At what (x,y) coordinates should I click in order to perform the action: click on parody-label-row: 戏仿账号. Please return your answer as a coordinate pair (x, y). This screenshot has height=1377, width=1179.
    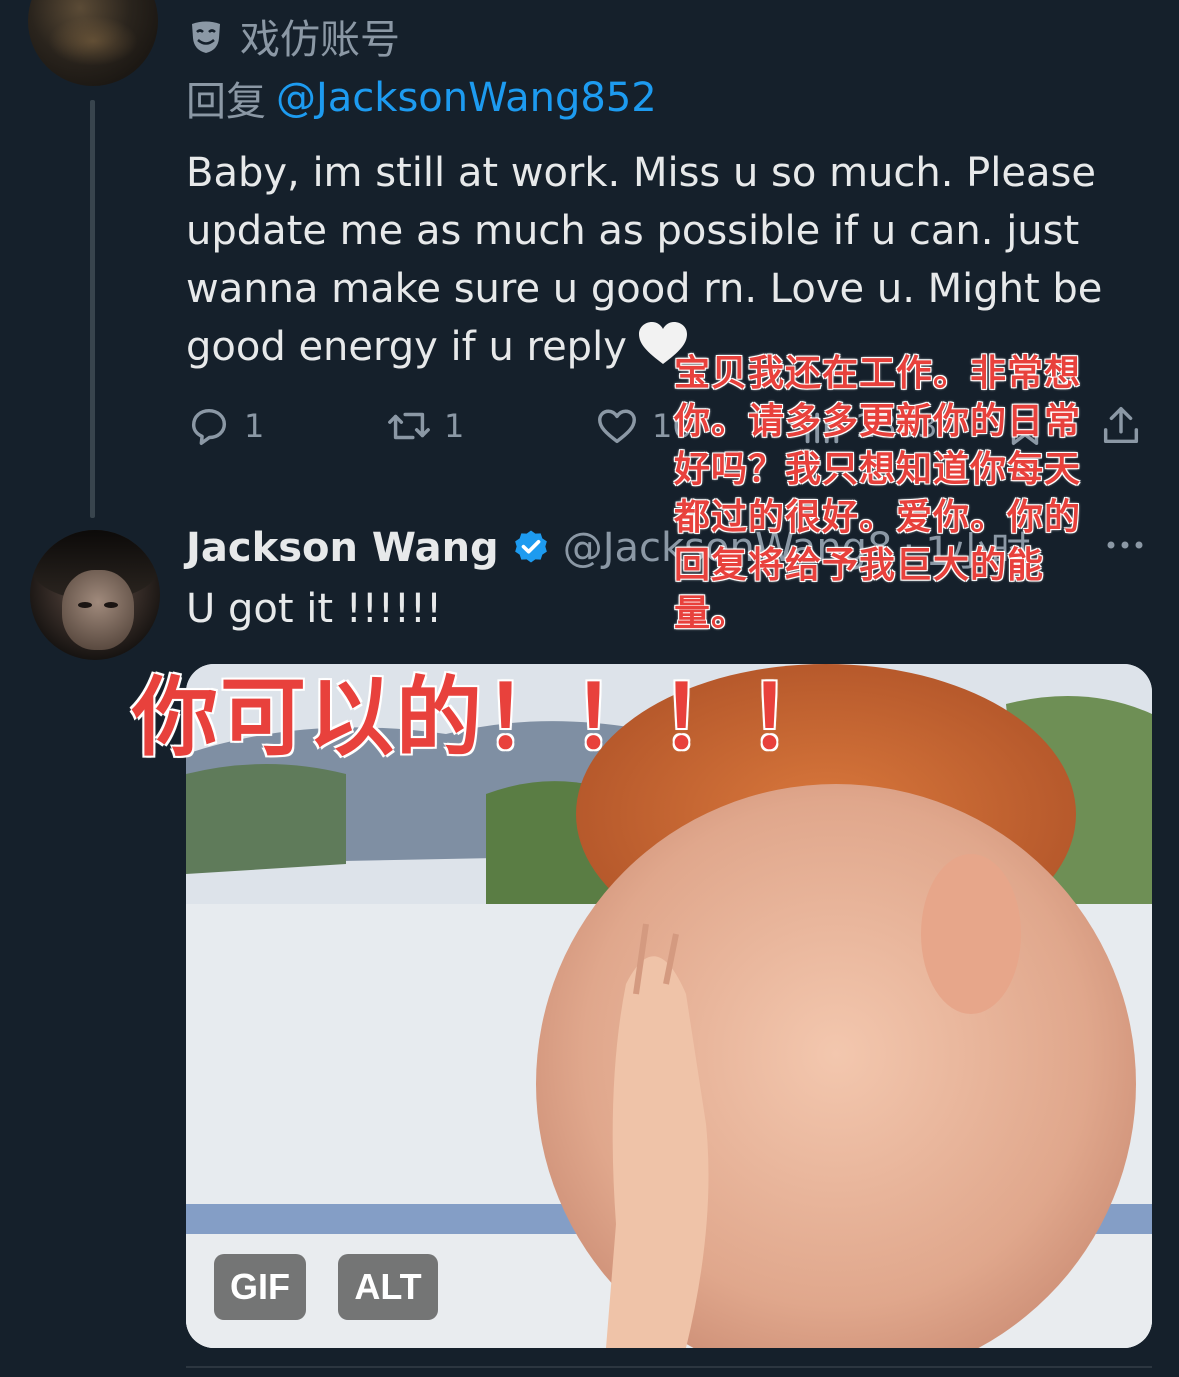
    Looking at the image, I should click on (293, 36).